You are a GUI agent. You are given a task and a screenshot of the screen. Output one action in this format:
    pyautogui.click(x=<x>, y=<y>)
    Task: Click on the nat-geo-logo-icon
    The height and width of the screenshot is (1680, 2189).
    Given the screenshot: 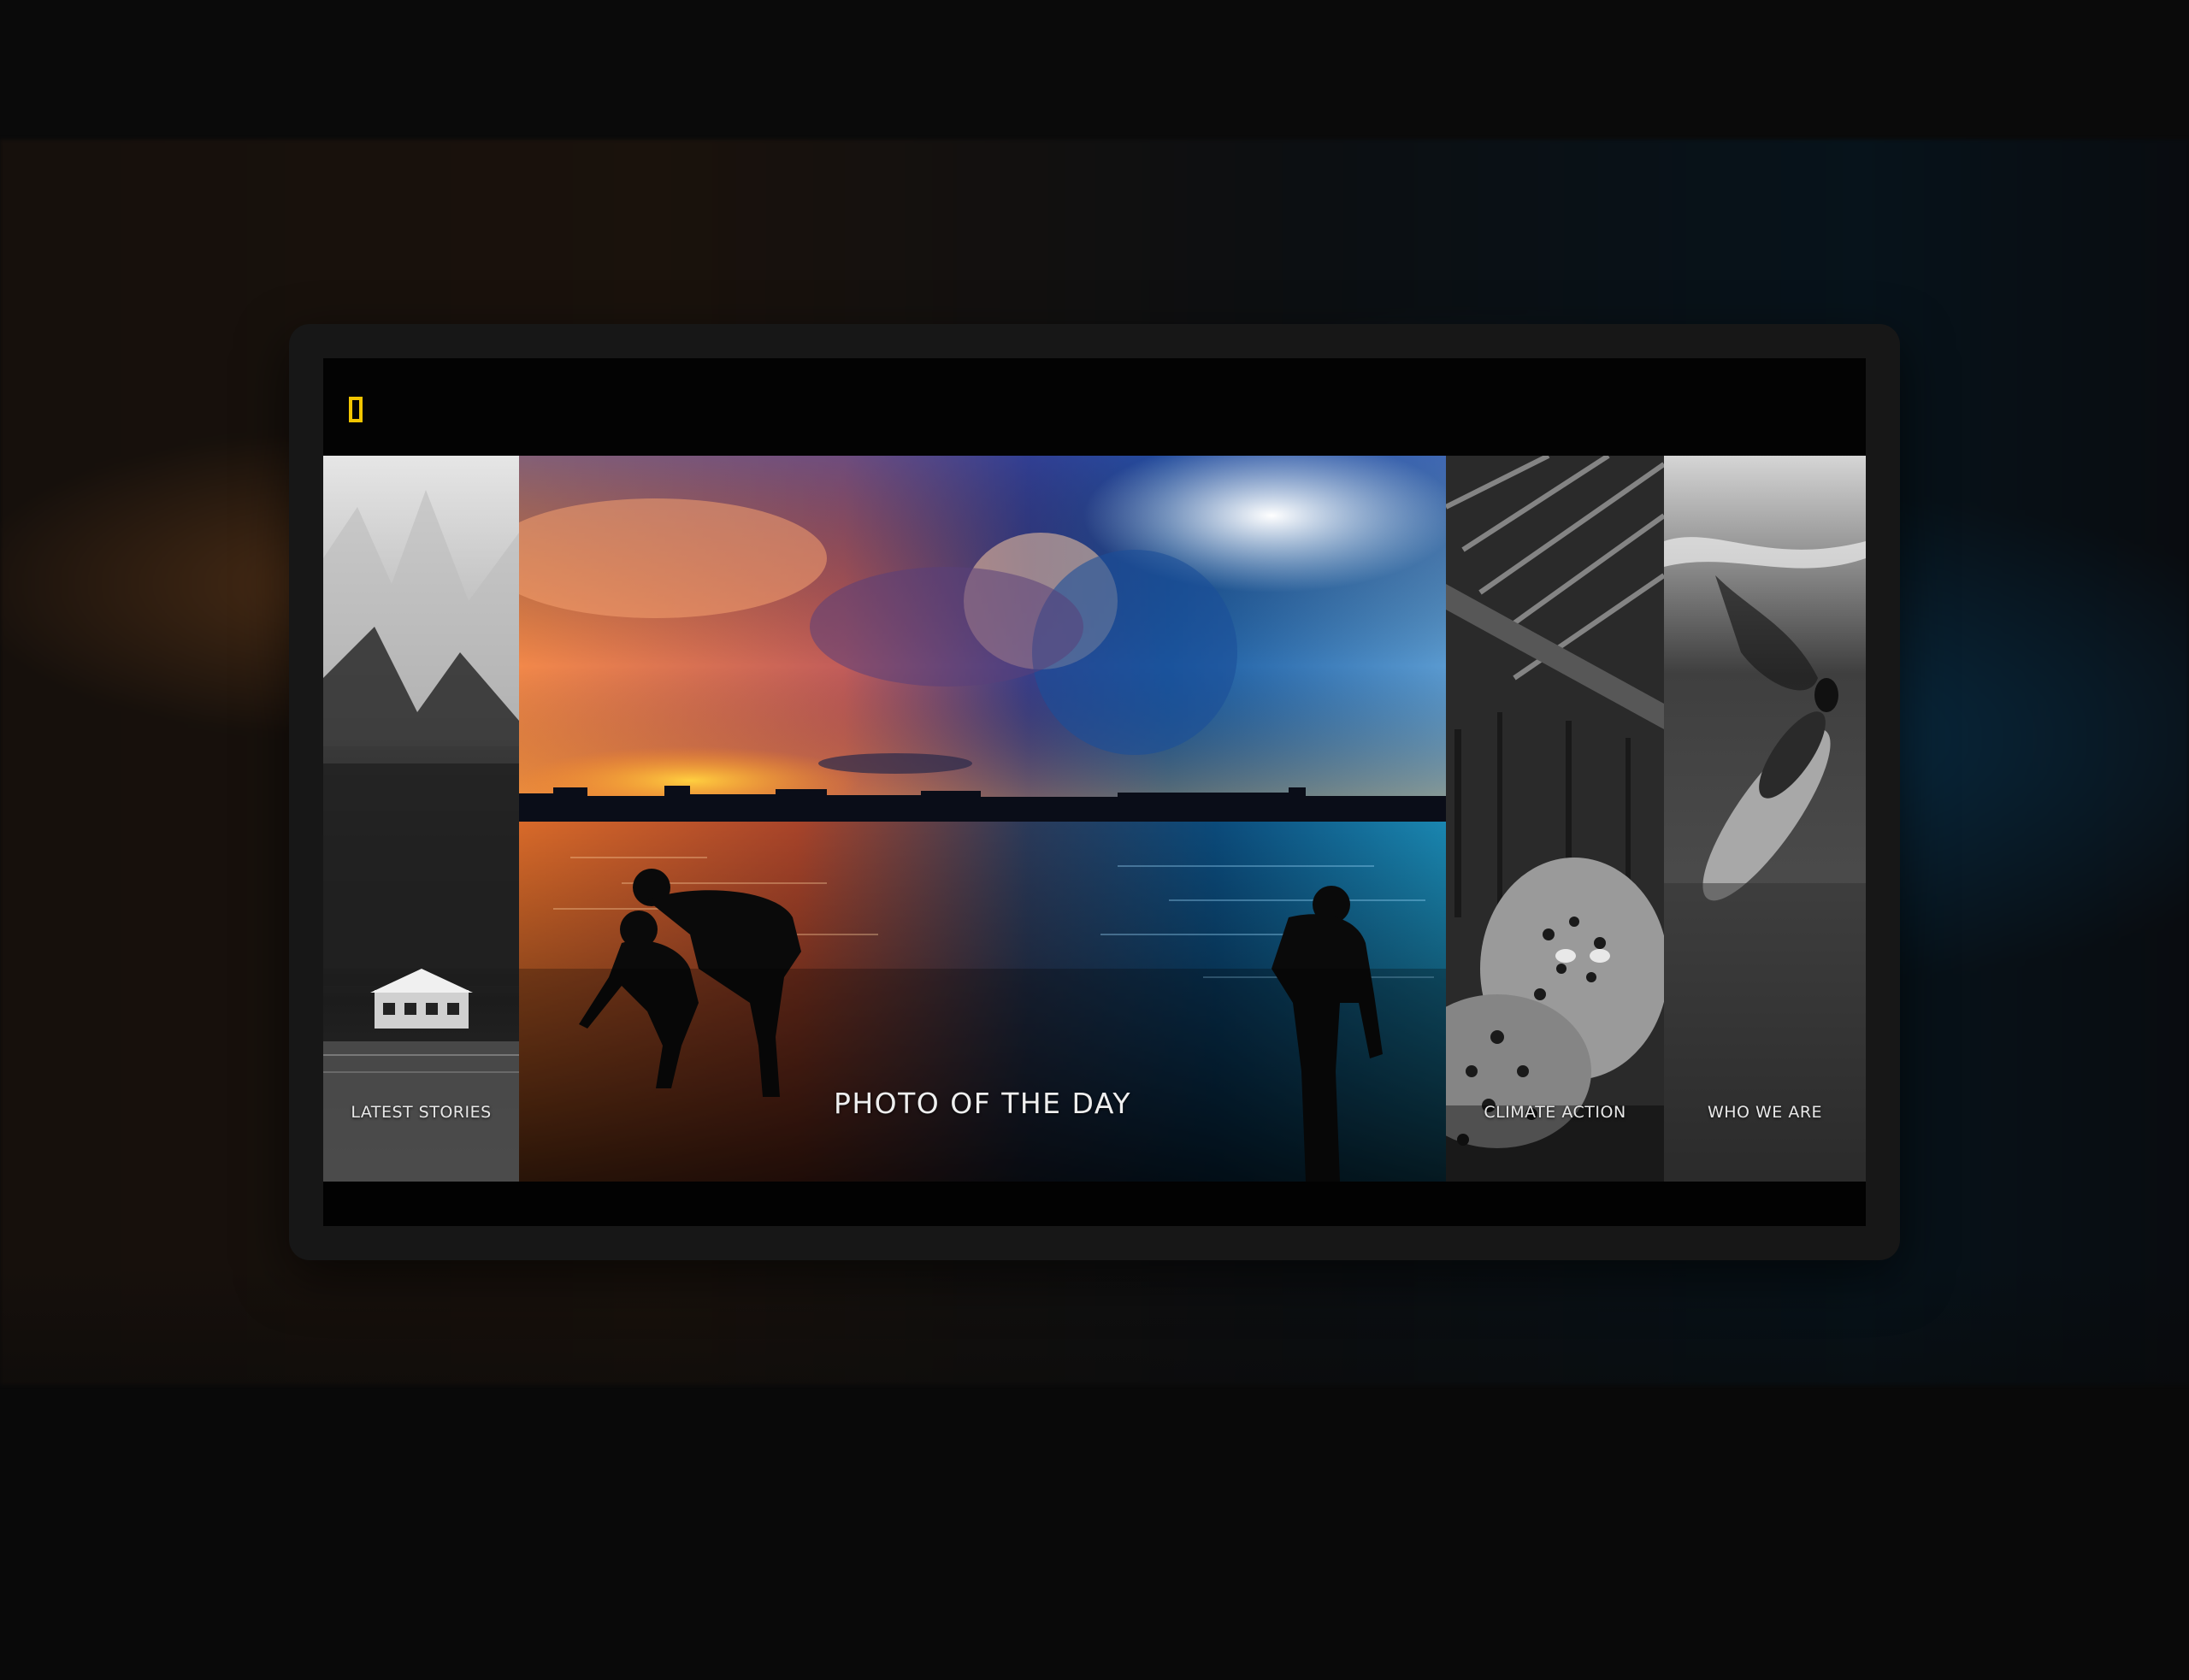 What is the action you would take?
    pyautogui.click(x=356, y=409)
    